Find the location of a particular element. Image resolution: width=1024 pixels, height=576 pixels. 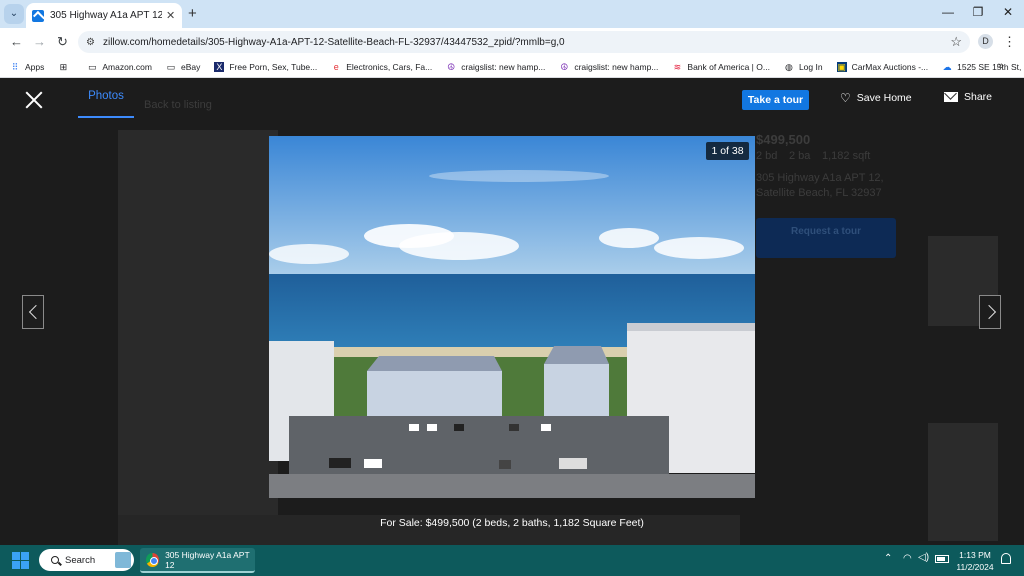

heart-icon: ♡ is located at coordinates (845, 98).